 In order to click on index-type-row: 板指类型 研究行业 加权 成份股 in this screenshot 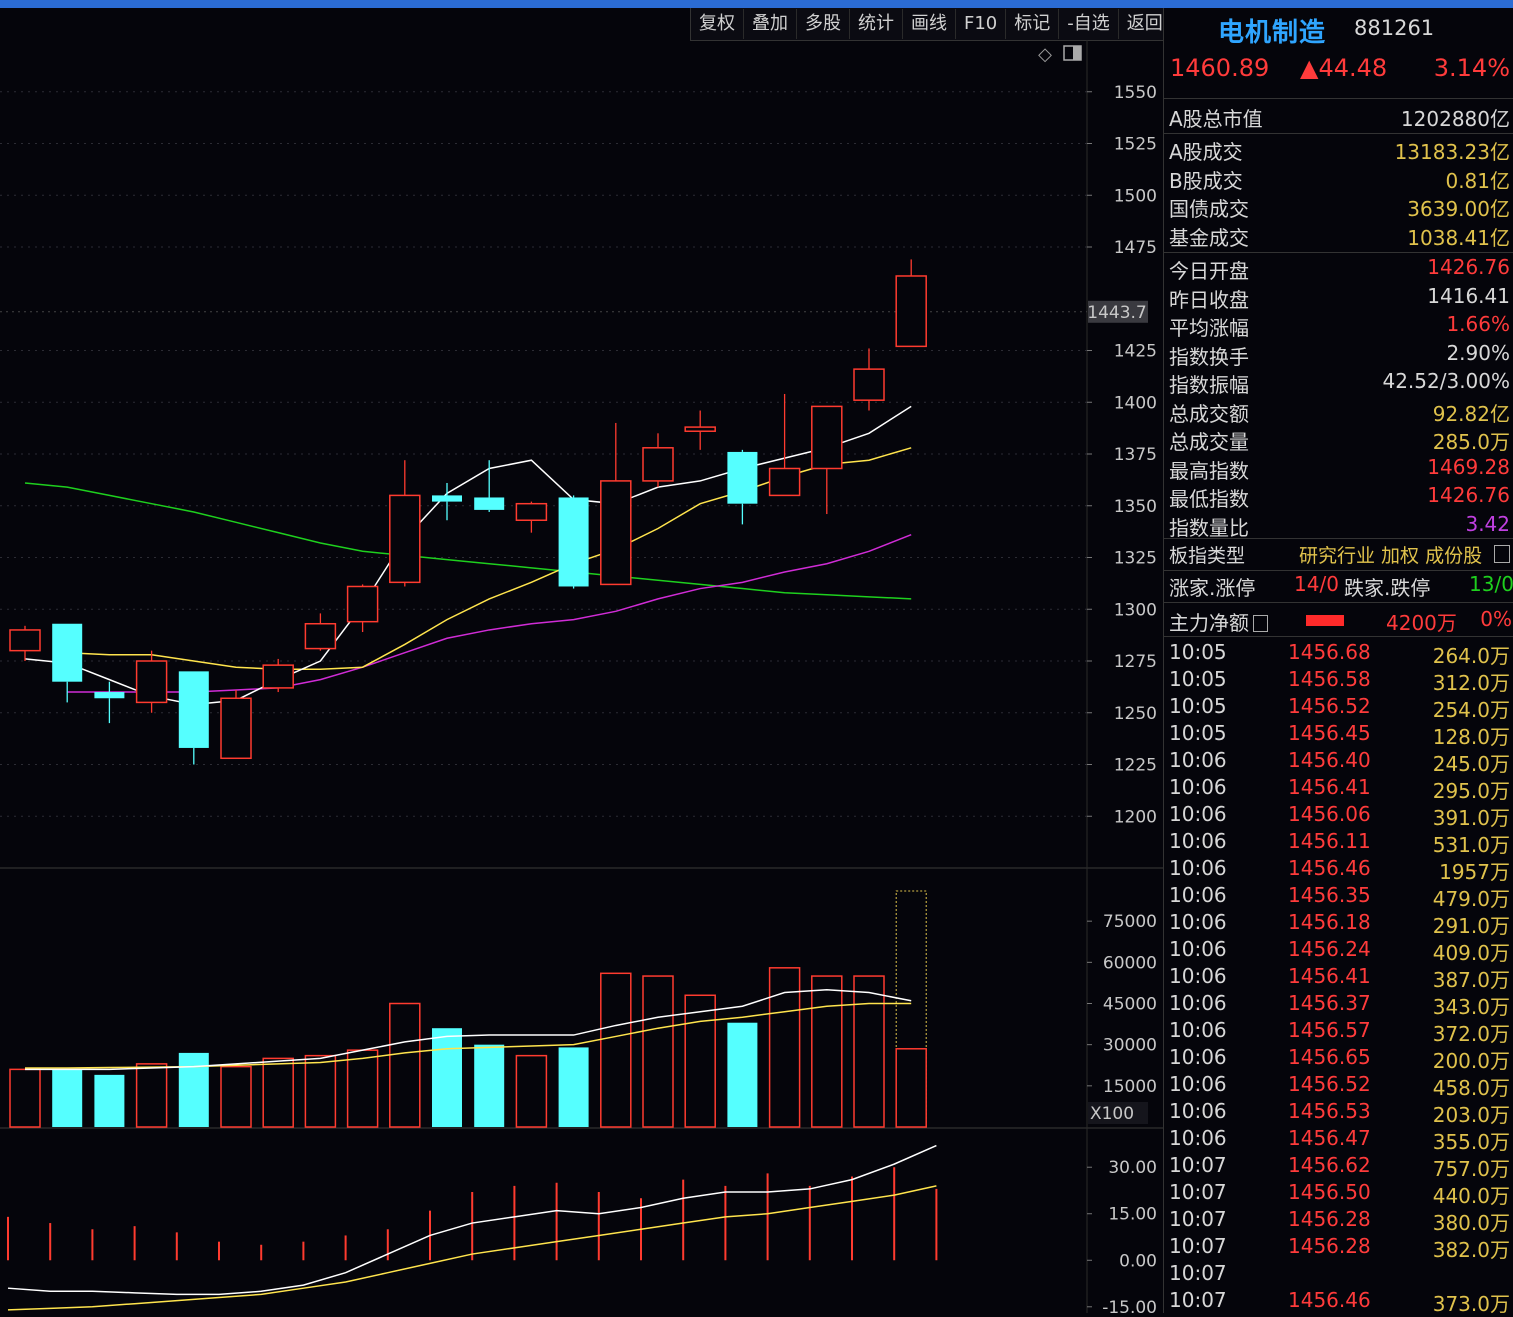, I will do `click(1338, 555)`.